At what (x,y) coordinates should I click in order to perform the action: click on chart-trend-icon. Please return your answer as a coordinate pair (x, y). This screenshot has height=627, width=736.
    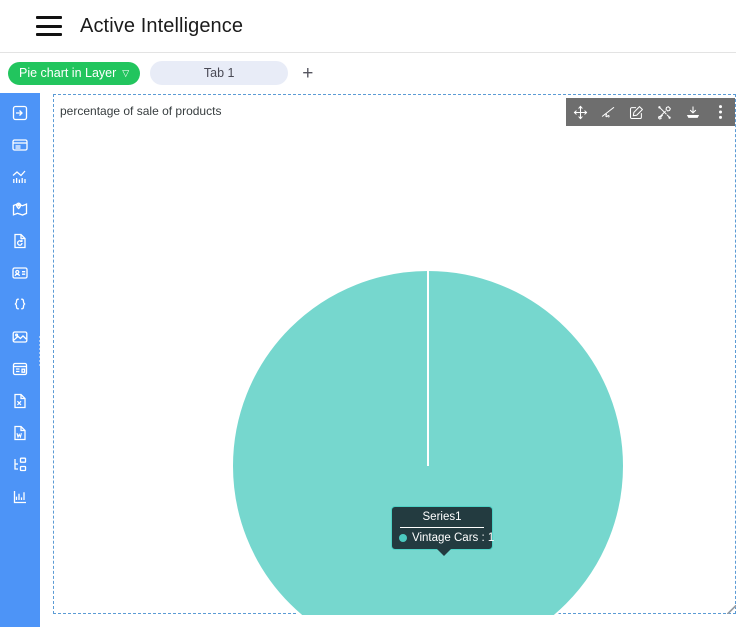
    Looking at the image, I should click on (20, 177).